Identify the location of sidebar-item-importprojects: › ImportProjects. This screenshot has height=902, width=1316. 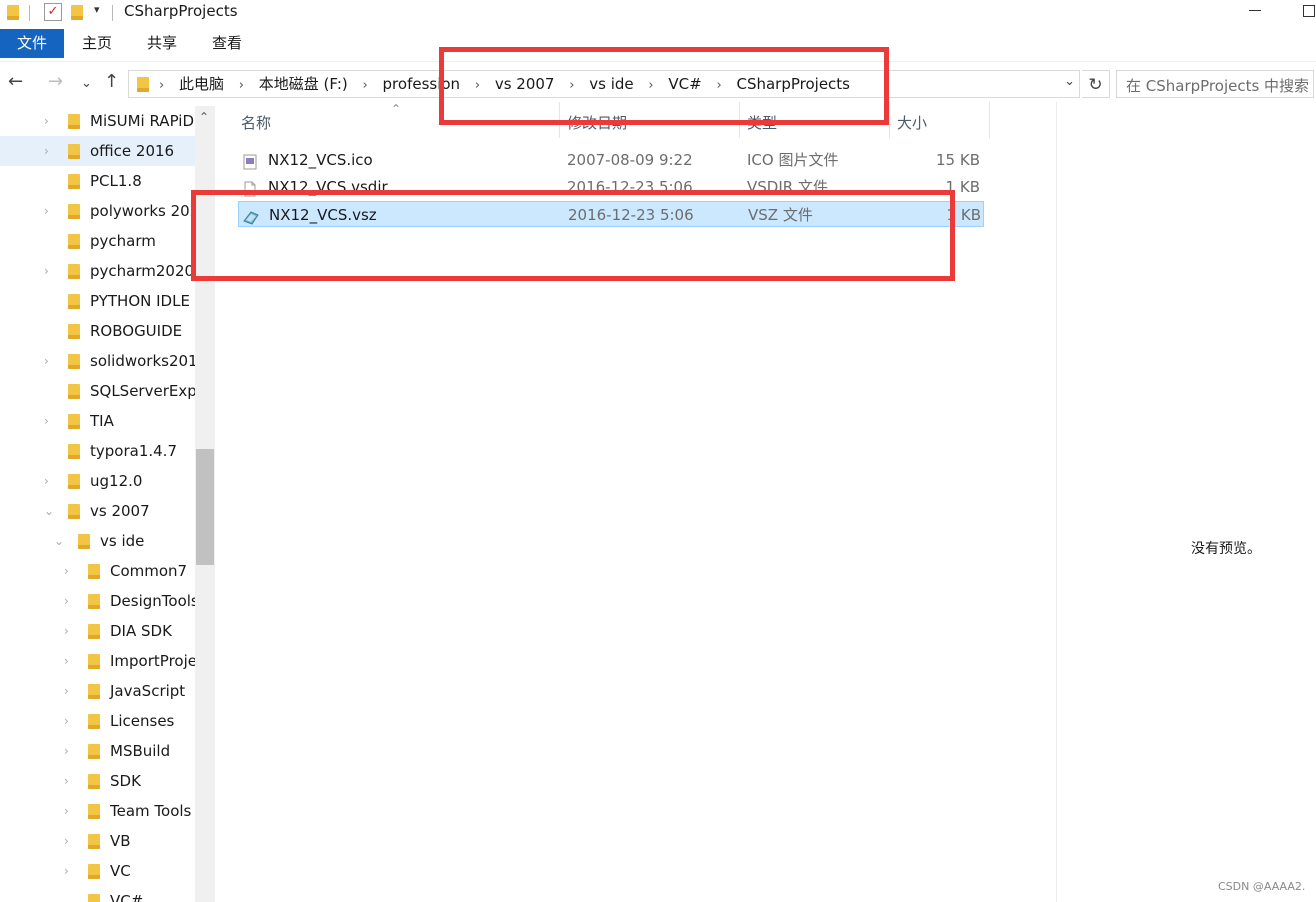
(97, 661).